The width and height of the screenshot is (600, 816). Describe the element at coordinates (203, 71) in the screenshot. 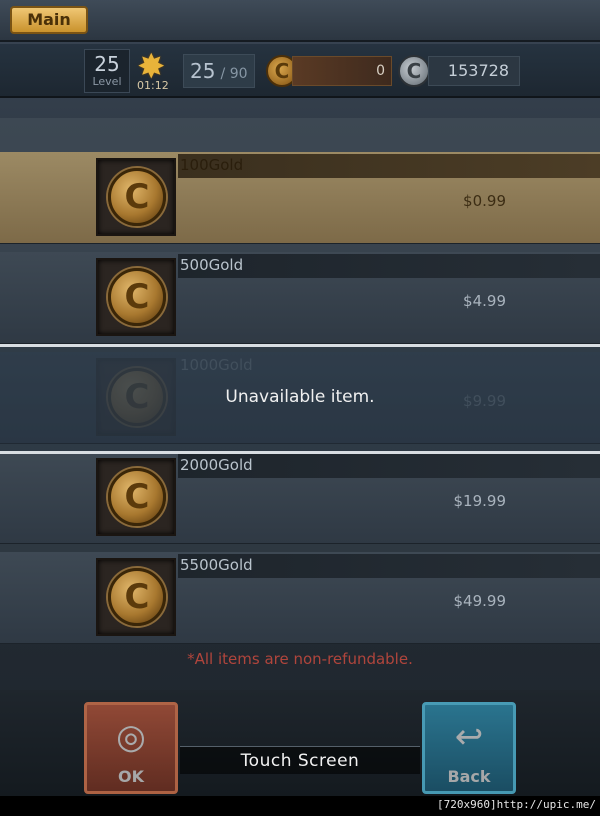

I see `stamina-current: 25` at that location.